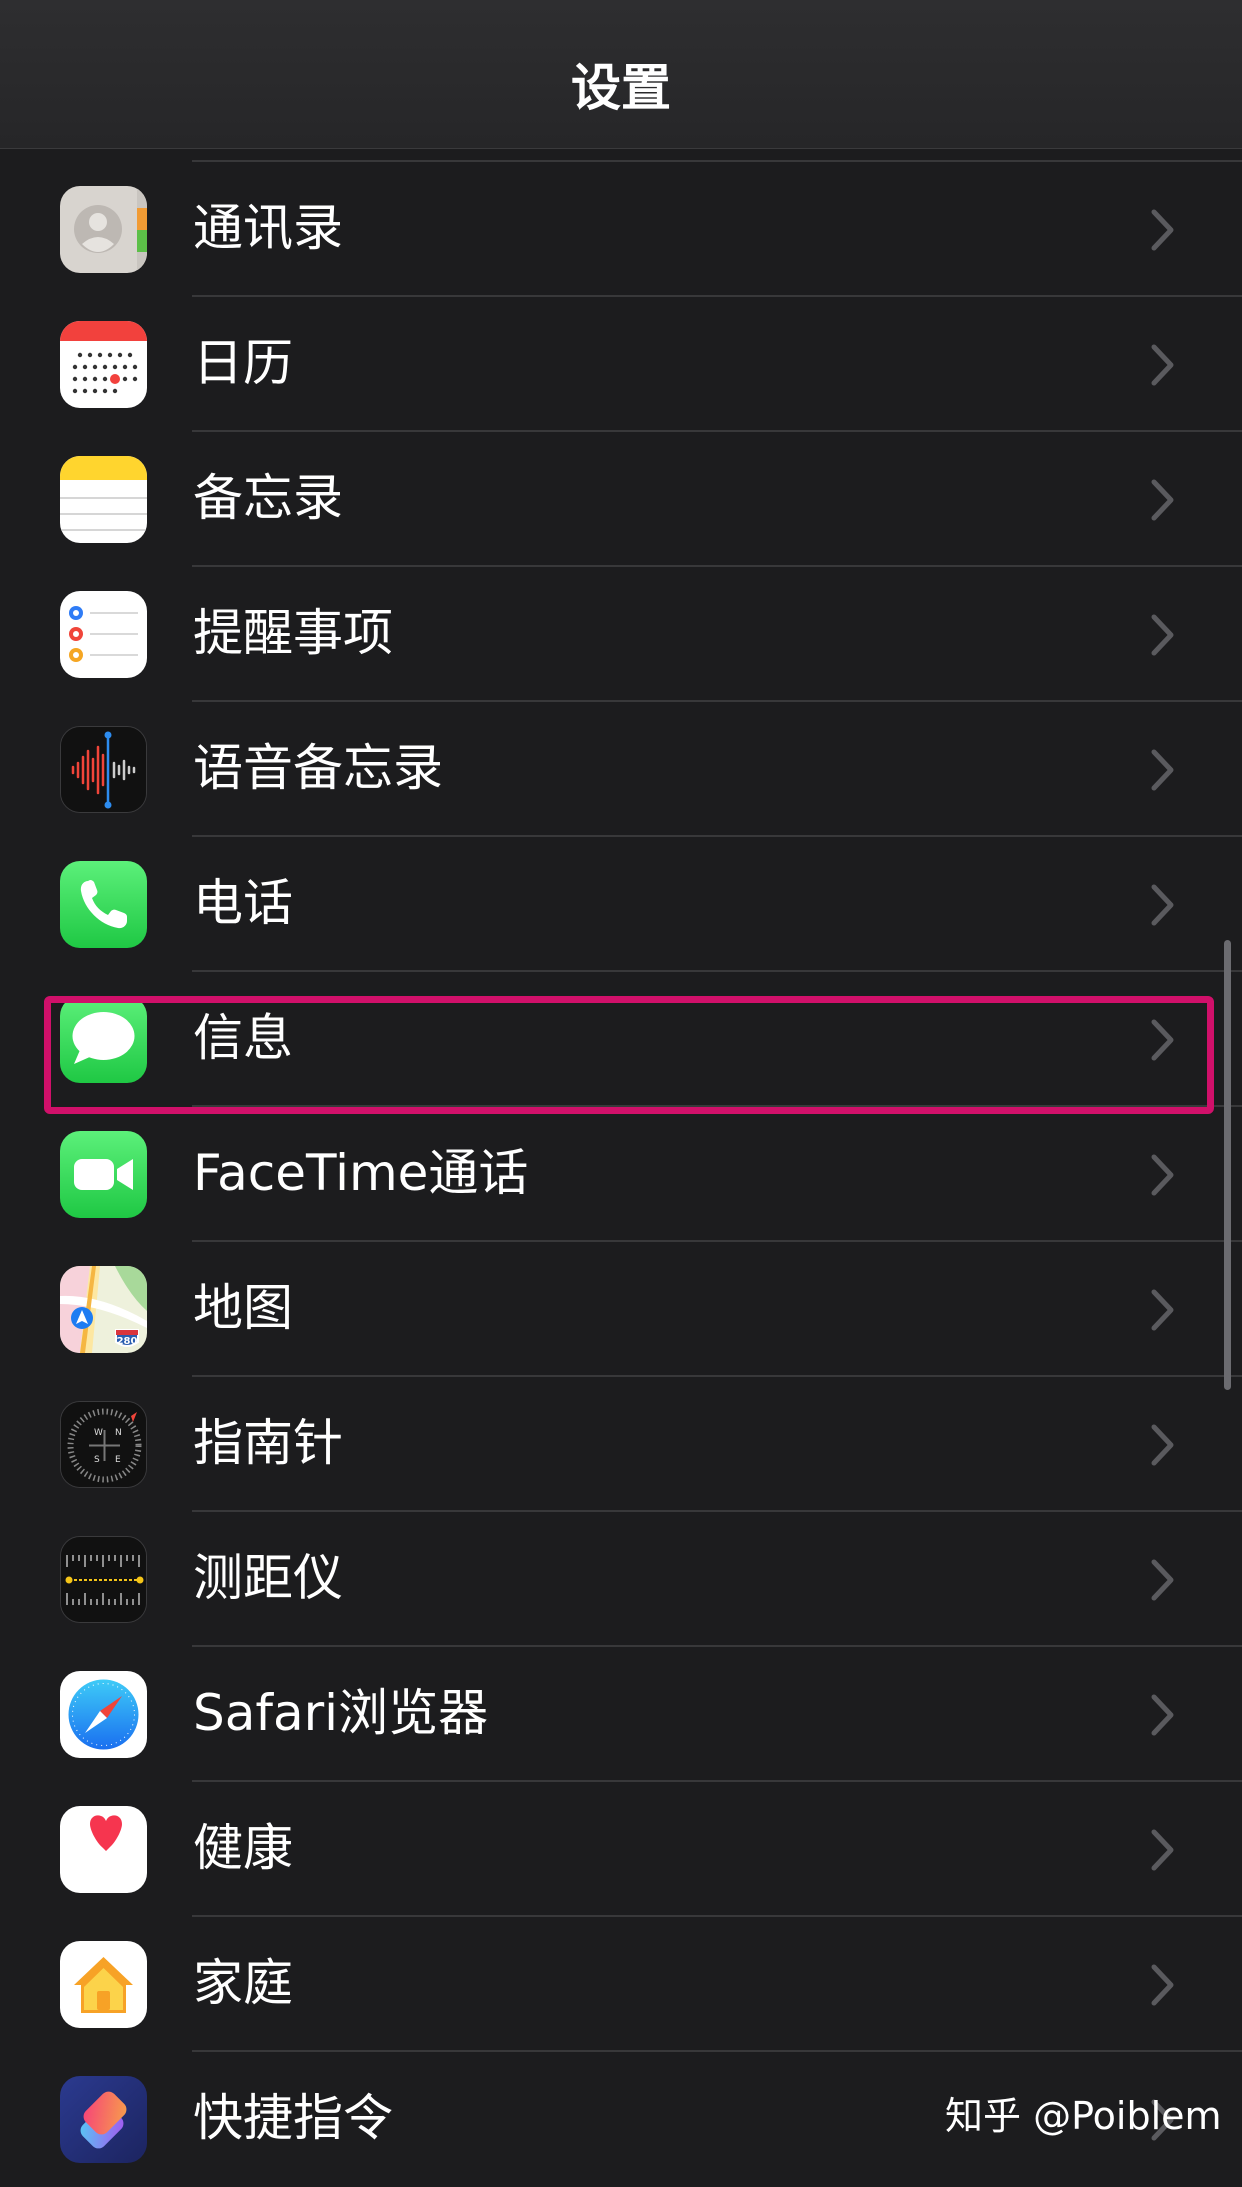 The image size is (1242, 2187). What do you see at coordinates (243, 903) in the screenshot?
I see `settings-row-label: 电话` at bounding box center [243, 903].